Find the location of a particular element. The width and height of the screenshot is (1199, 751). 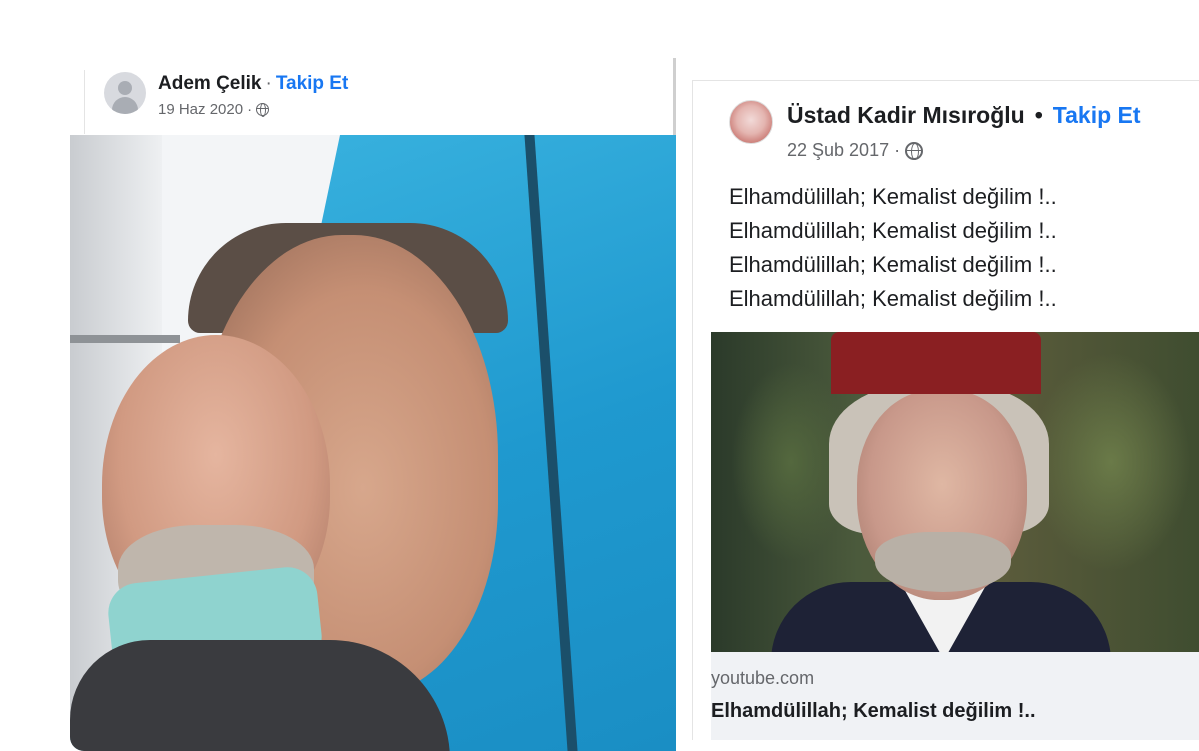

right-post-date: 22 Şub 2017 is located at coordinates (838, 150).